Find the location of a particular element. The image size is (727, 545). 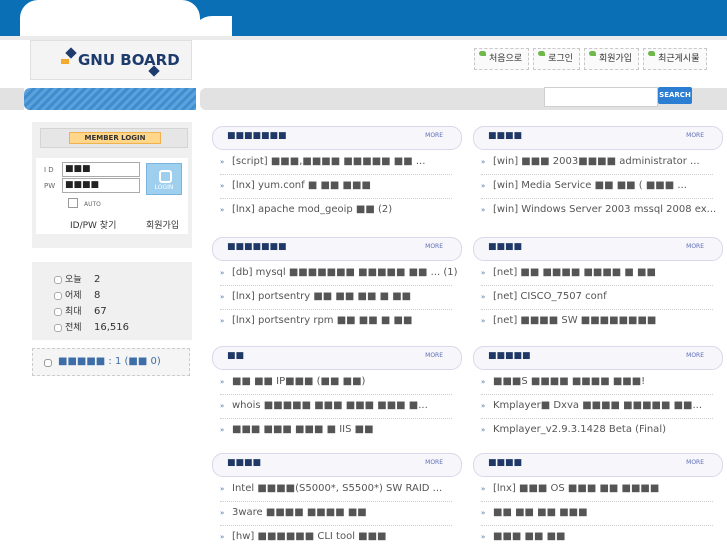

stat-label: 최대 is located at coordinates (71, 310).